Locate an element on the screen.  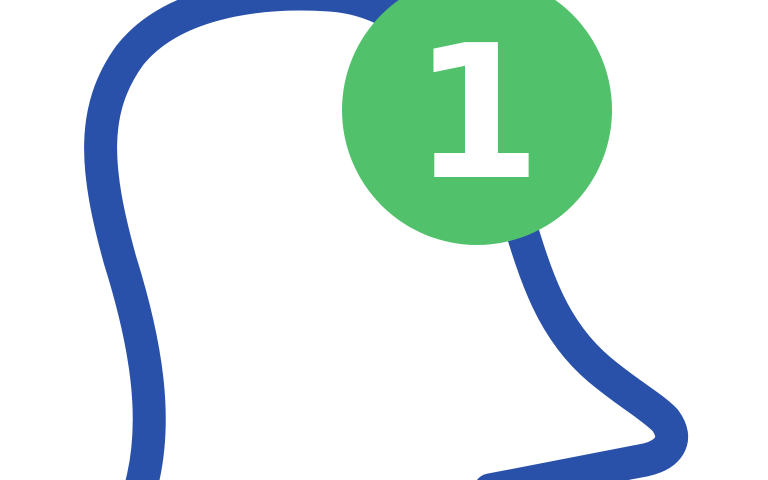
notification-count: 1 is located at coordinates (477, 112).